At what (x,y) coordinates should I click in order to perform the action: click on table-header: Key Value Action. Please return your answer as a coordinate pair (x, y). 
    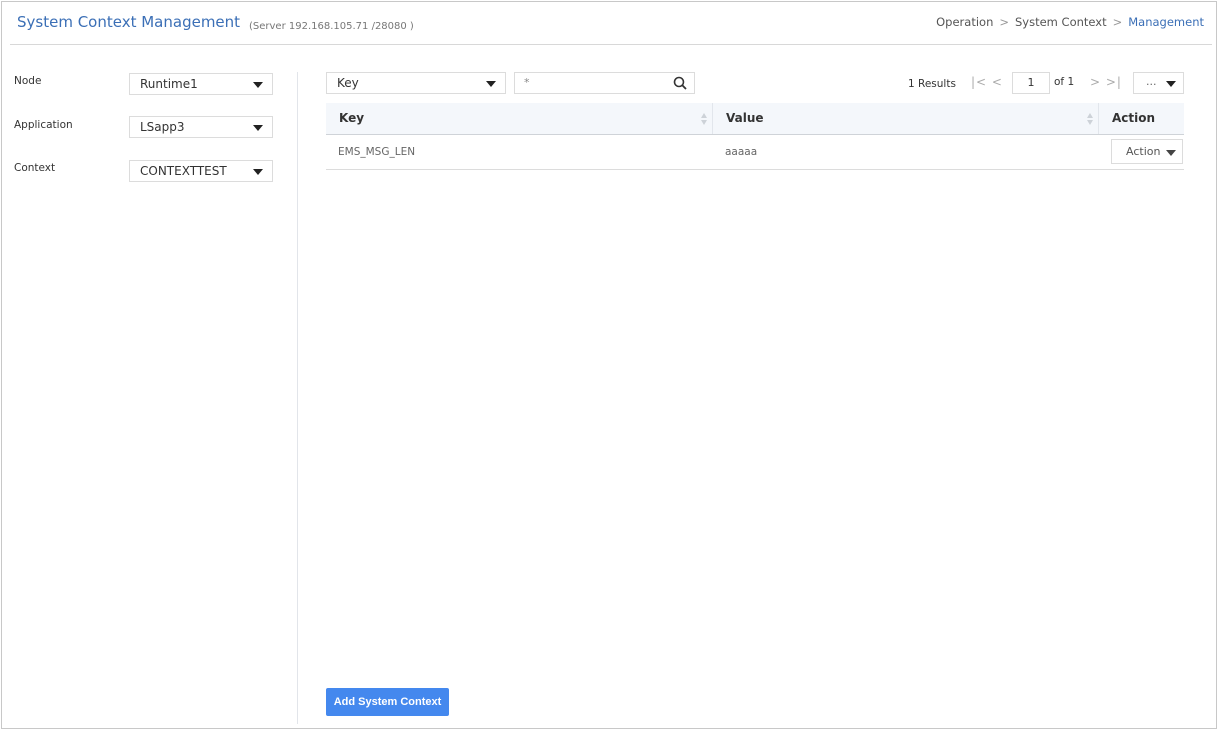
    Looking at the image, I should click on (755, 119).